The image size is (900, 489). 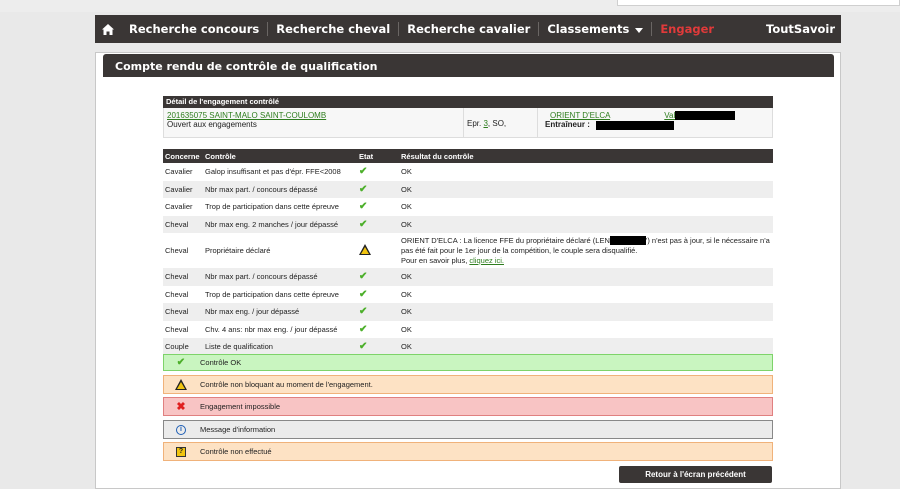 I want to click on horse-link: ORIENT D'ELCA, so click(x=580, y=115).